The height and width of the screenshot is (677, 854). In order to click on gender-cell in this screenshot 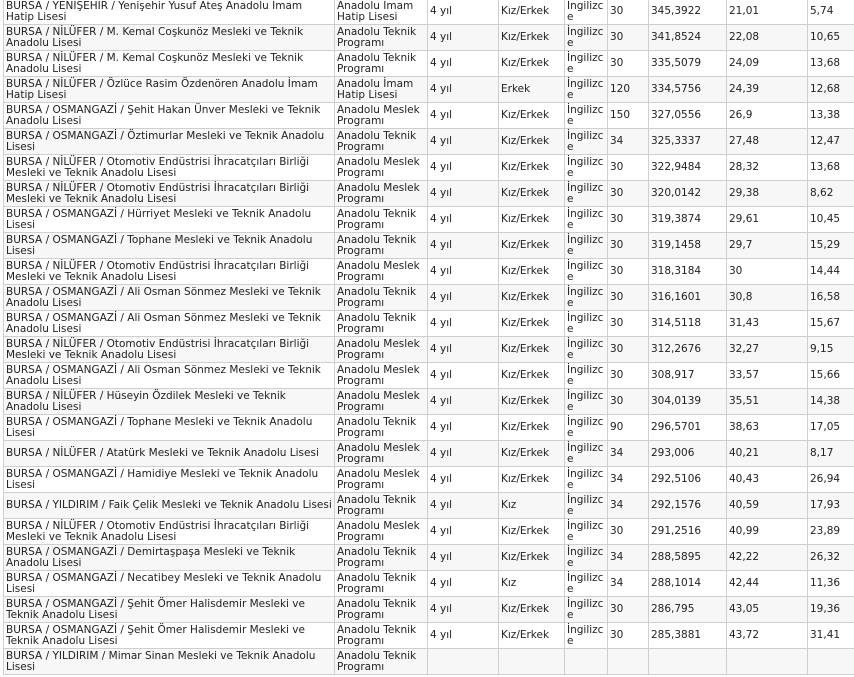, I will do `click(531, 661)`.